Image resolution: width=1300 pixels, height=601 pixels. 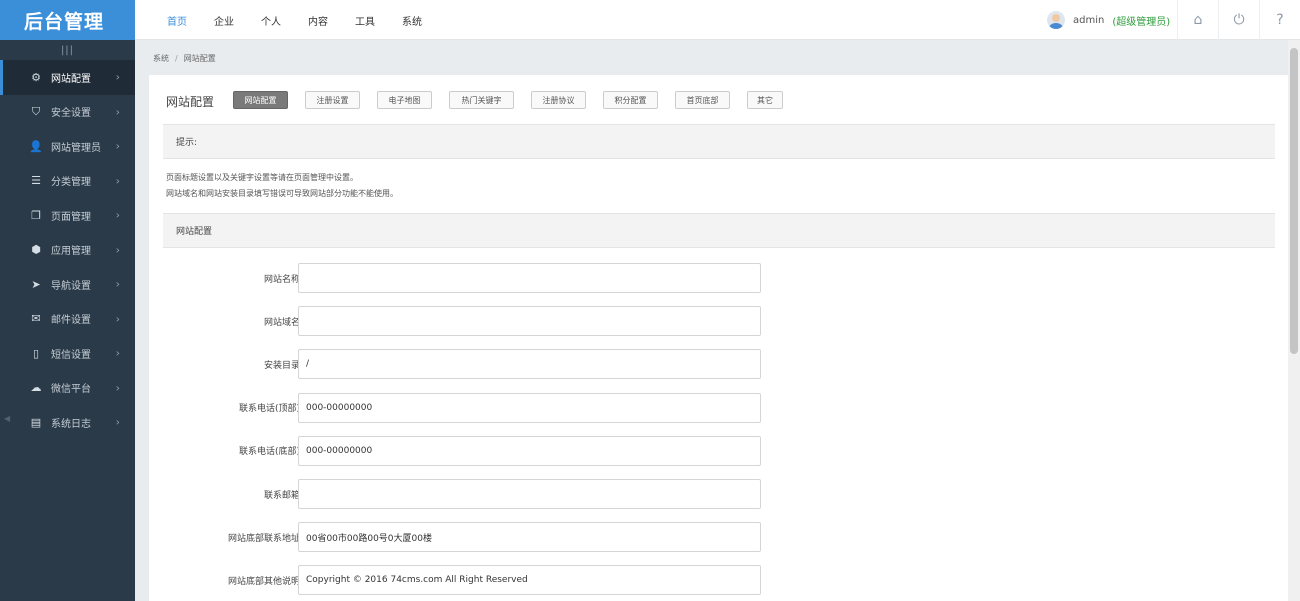 What do you see at coordinates (412, 20) in the screenshot?
I see `top-nav-item: 系统` at bounding box center [412, 20].